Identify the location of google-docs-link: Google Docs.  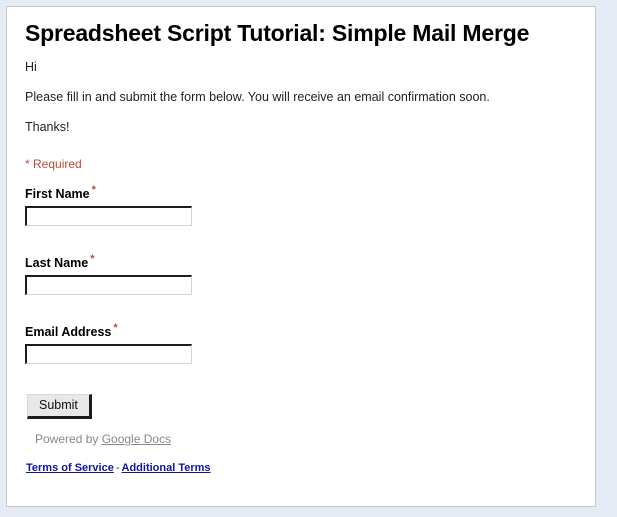
(136, 439).